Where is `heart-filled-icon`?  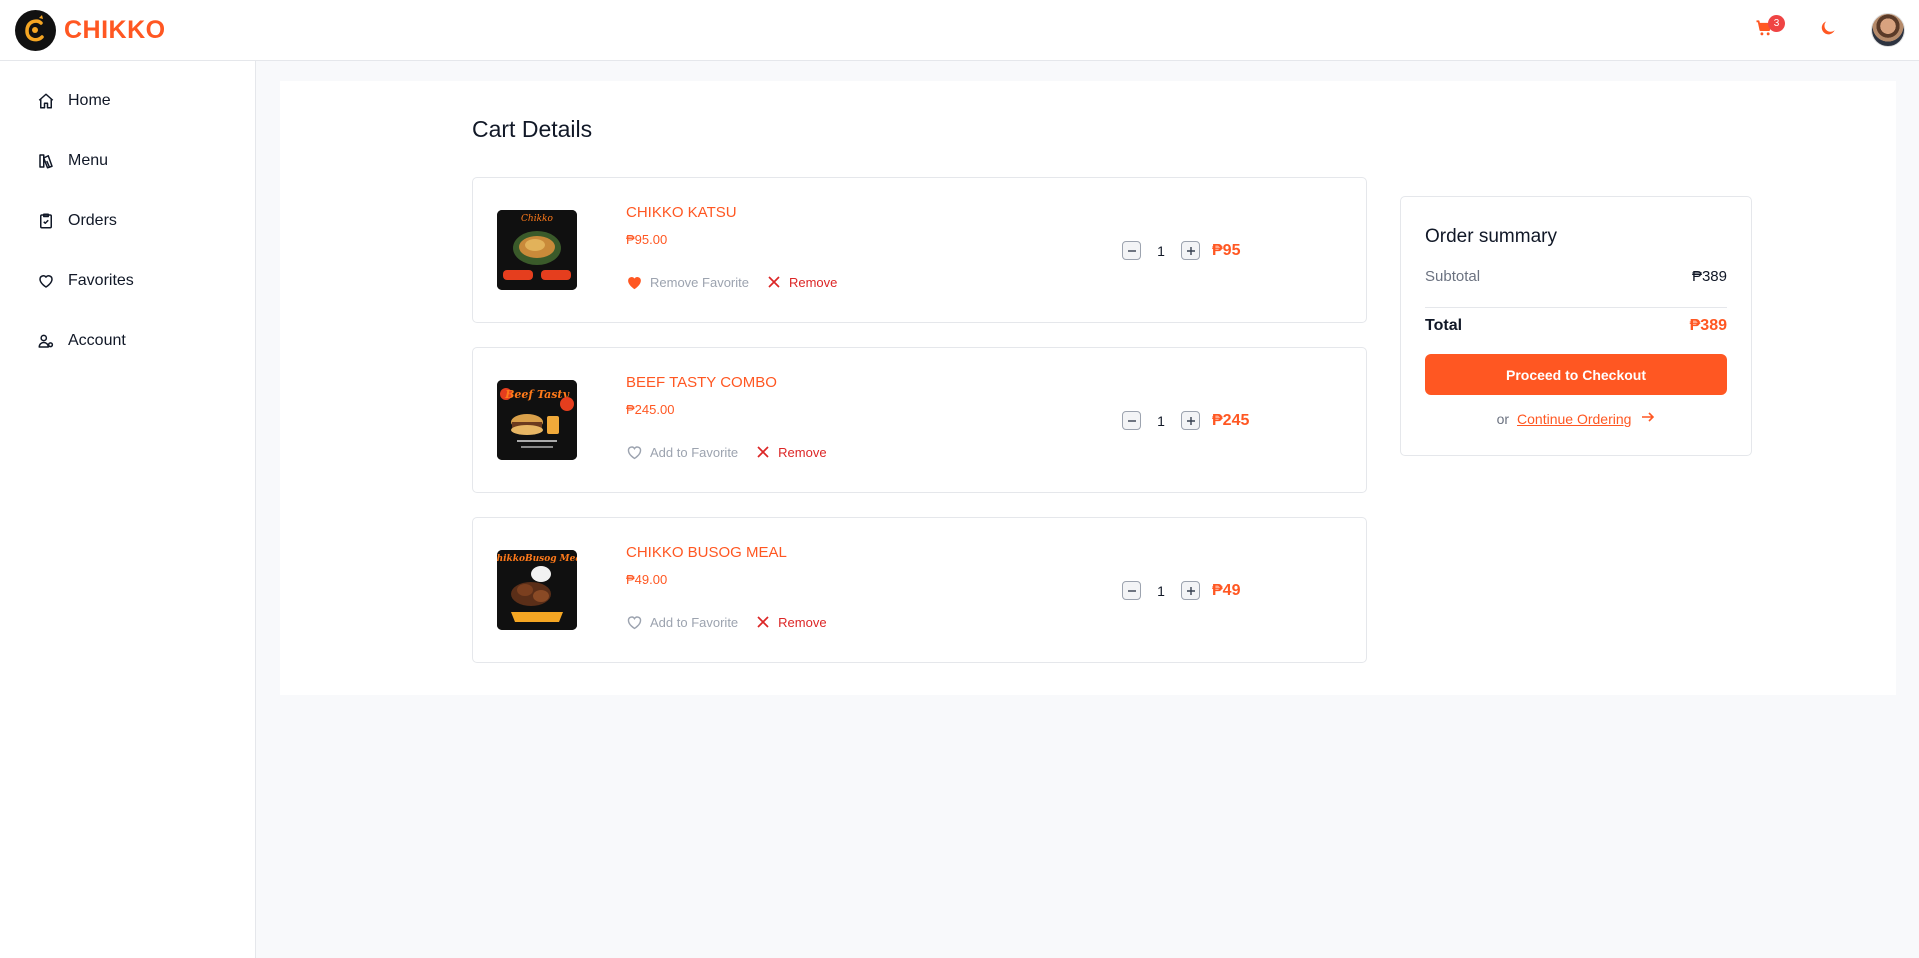
heart-filled-icon is located at coordinates (634, 283).